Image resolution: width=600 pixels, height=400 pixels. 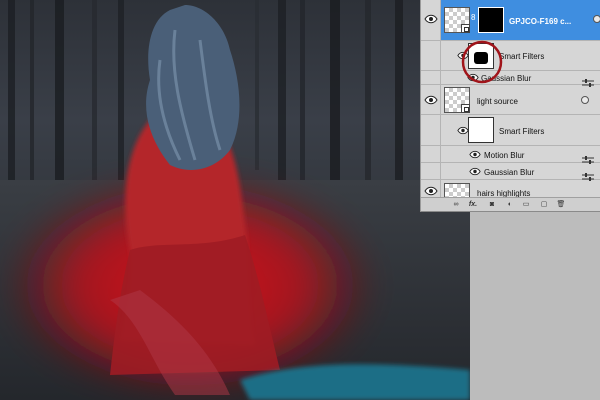 I want to click on layer-name: light source, so click(x=497, y=101).